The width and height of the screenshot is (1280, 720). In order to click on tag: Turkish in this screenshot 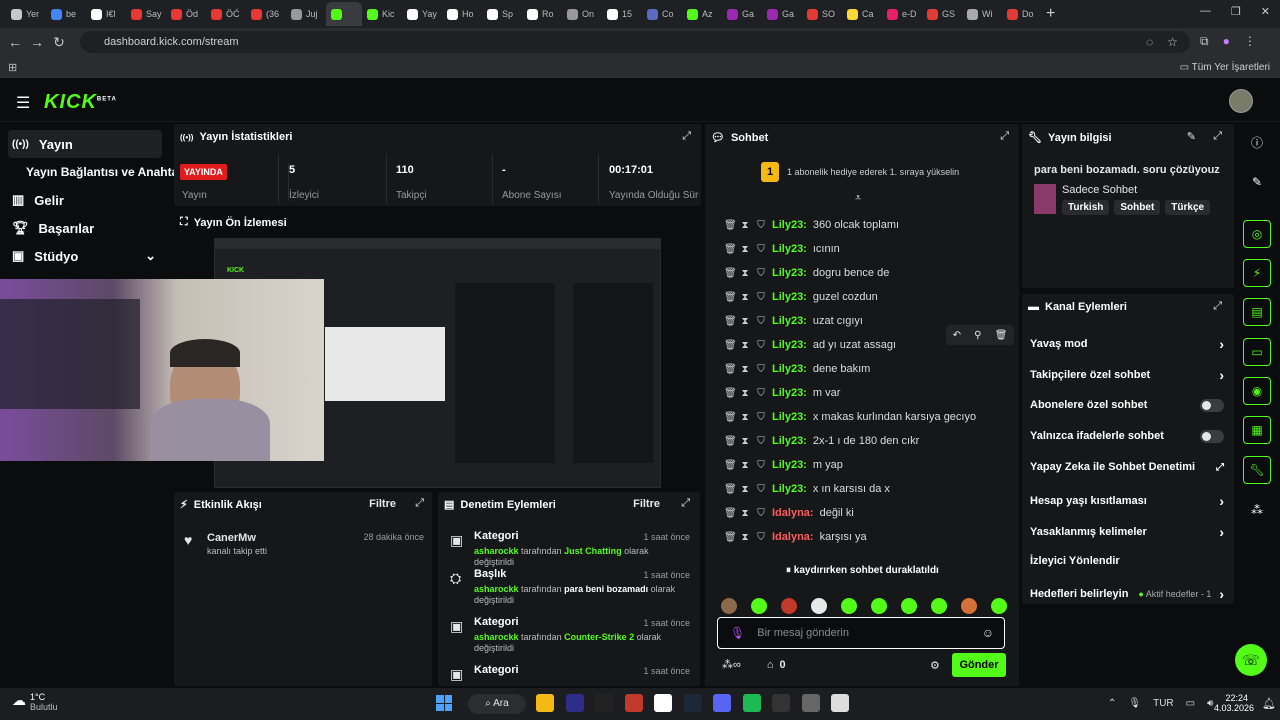, I will do `click(1086, 207)`.